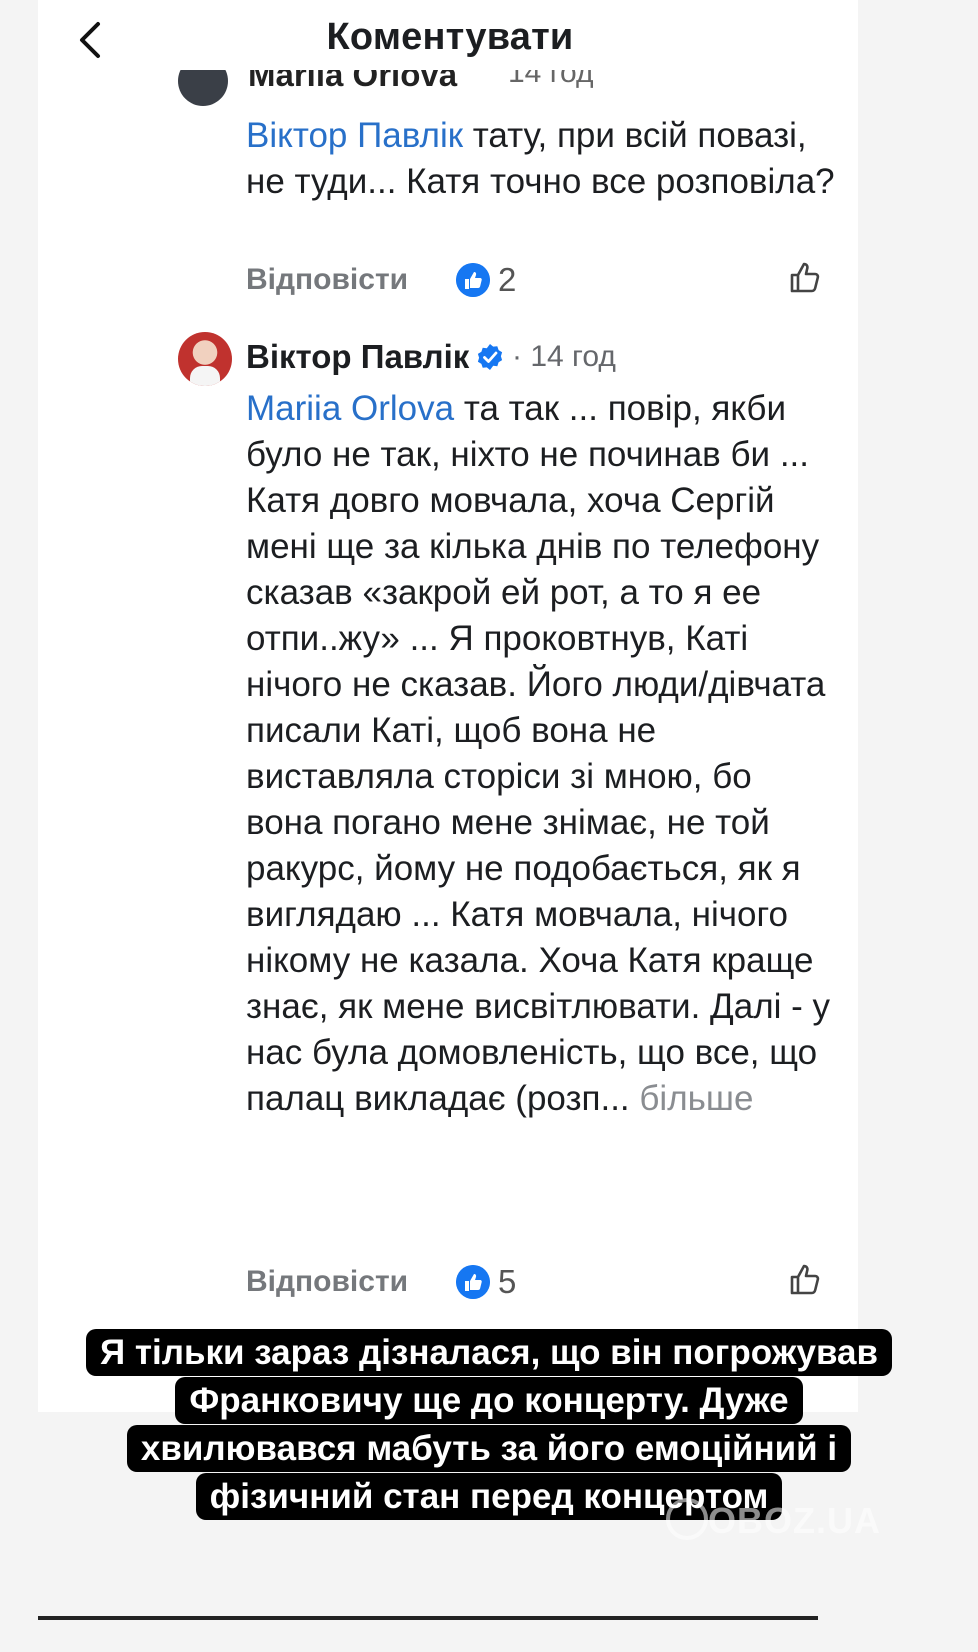 The height and width of the screenshot is (1652, 978). I want to click on comment-2-author-row: Віктор Павлік · 14 год, so click(508, 362).